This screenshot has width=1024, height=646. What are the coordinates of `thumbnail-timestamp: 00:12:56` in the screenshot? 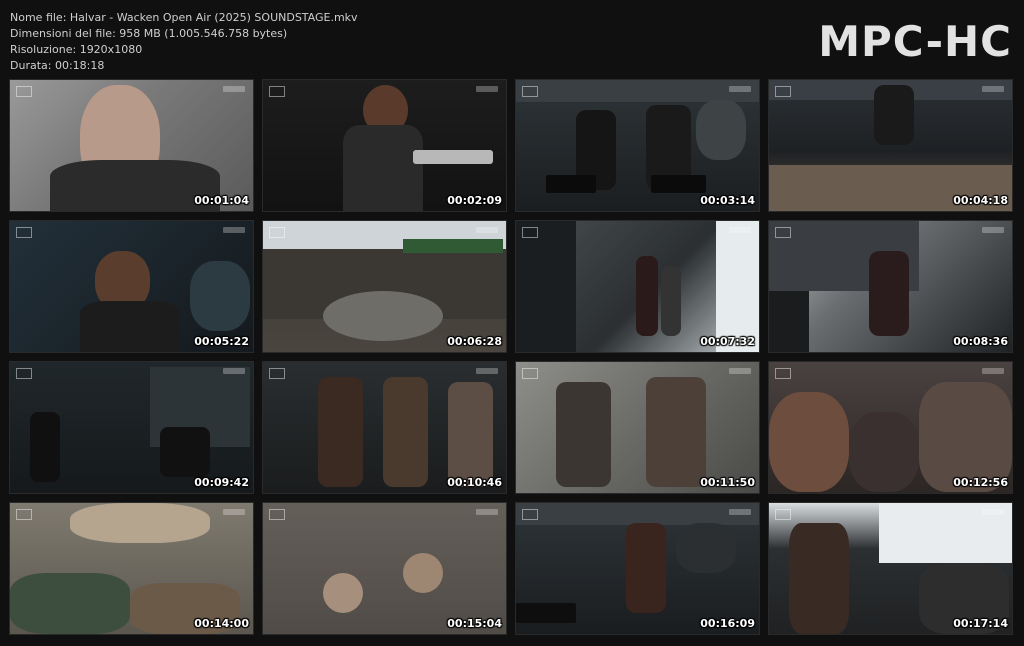 It's located at (980, 482).